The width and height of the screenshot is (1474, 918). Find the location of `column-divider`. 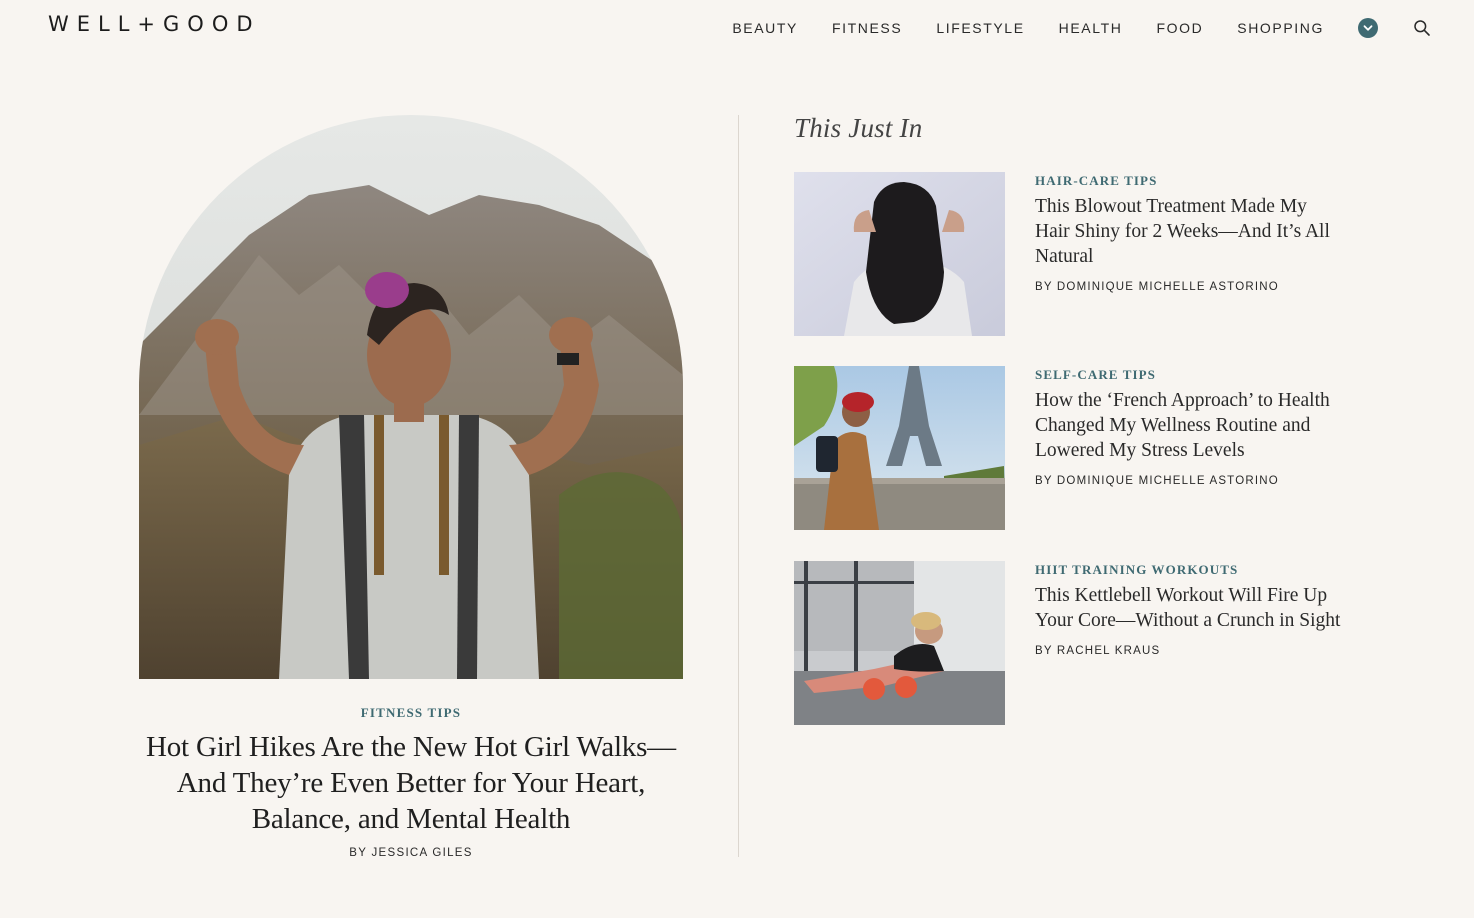

column-divider is located at coordinates (738, 486).